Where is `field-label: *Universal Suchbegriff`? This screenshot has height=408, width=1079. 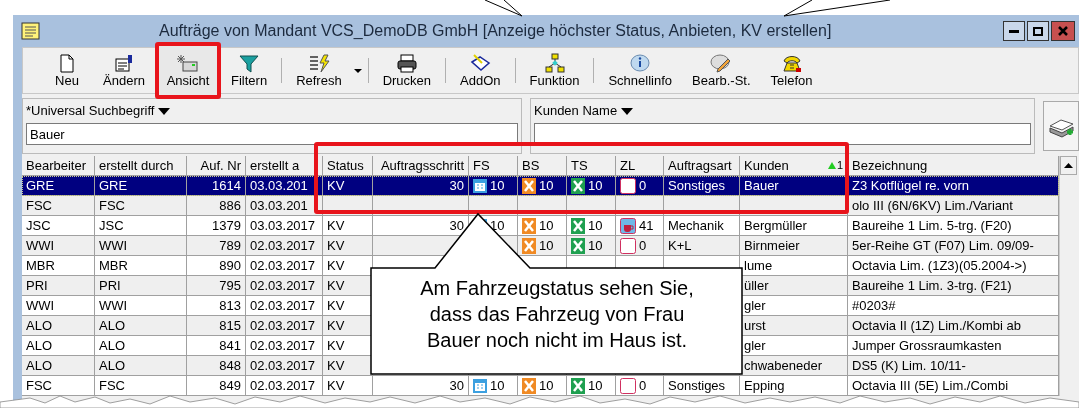 field-label: *Universal Suchbegriff is located at coordinates (90, 111).